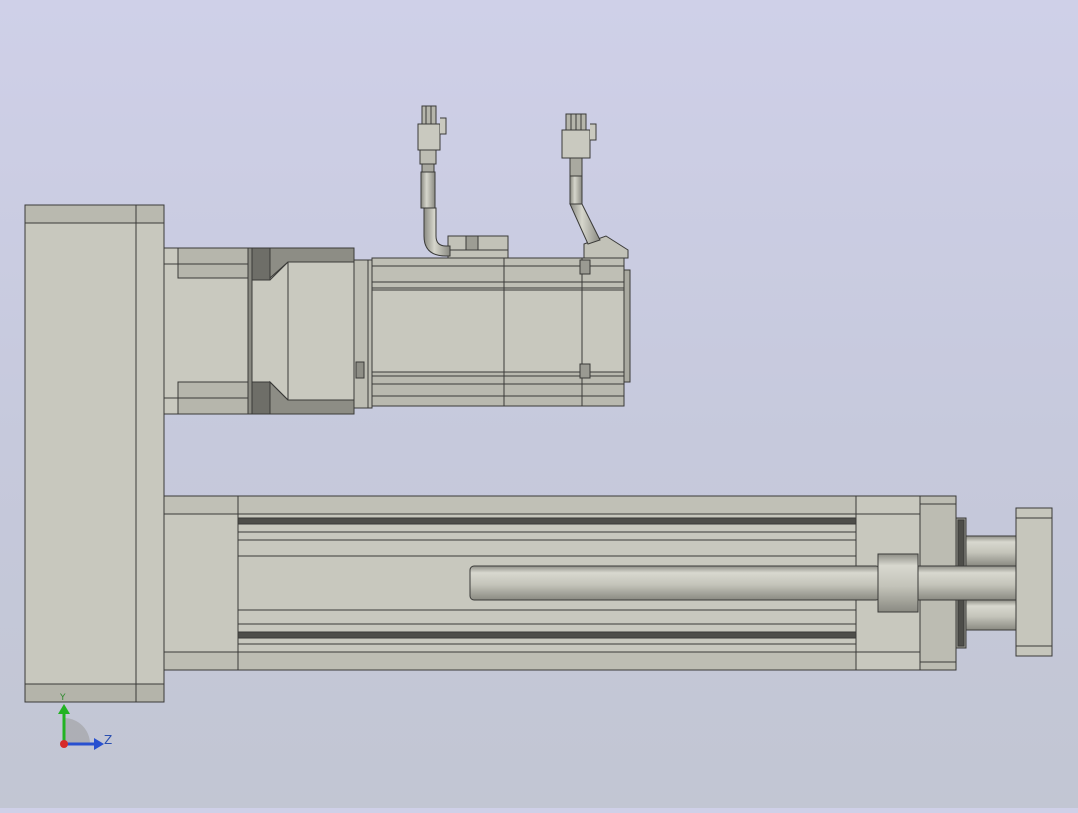  I want to click on motor-adapter, so click(208, 331).